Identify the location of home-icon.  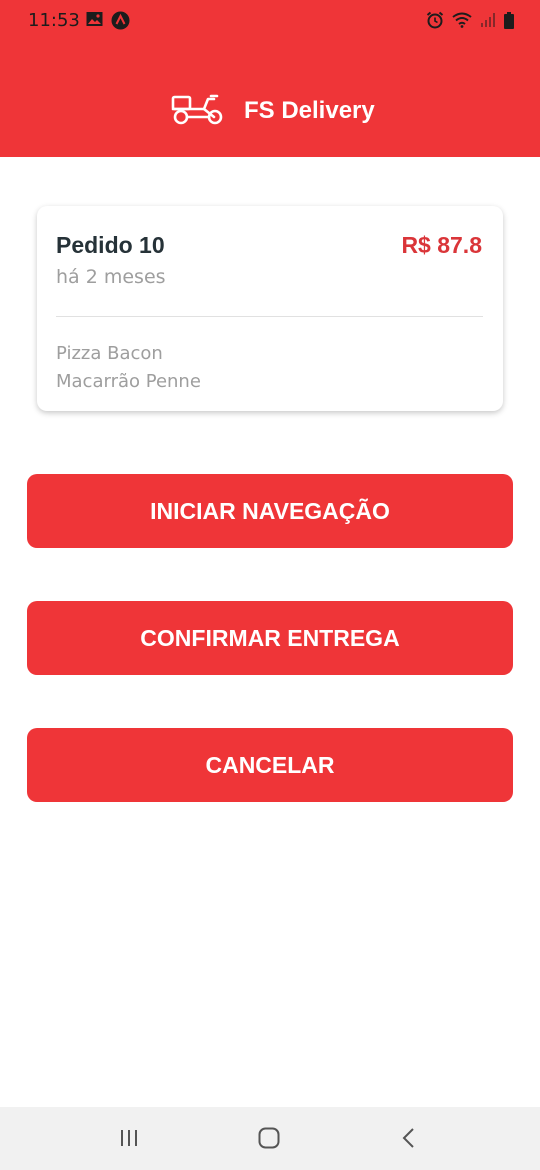
(269, 1140).